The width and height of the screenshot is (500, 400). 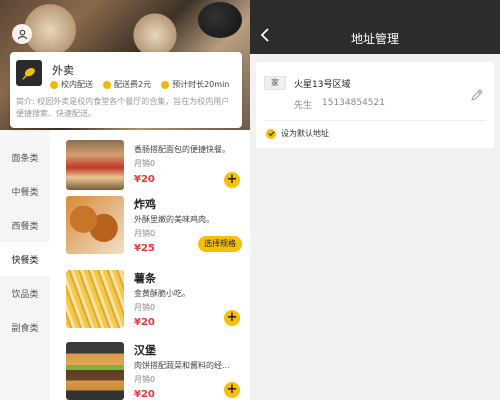 I want to click on page-title: 地址管理, so click(x=374, y=39).